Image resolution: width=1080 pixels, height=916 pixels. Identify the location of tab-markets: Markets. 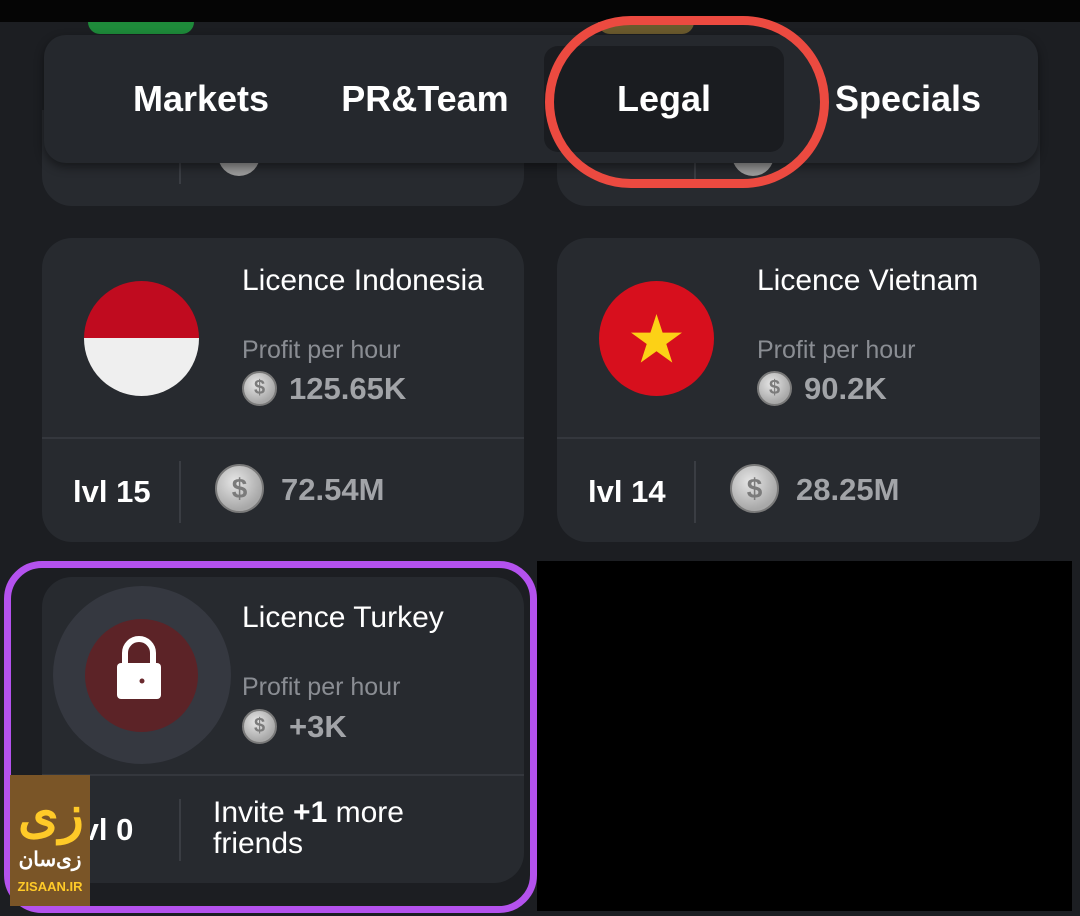
(201, 99).